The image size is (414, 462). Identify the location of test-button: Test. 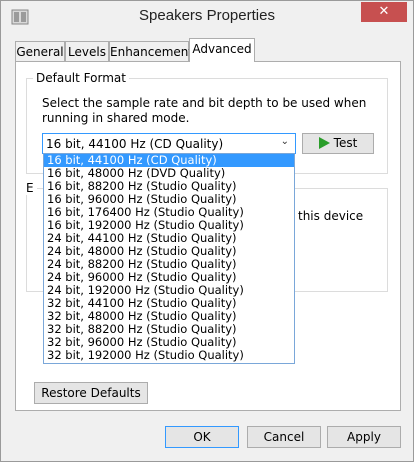
(338, 143).